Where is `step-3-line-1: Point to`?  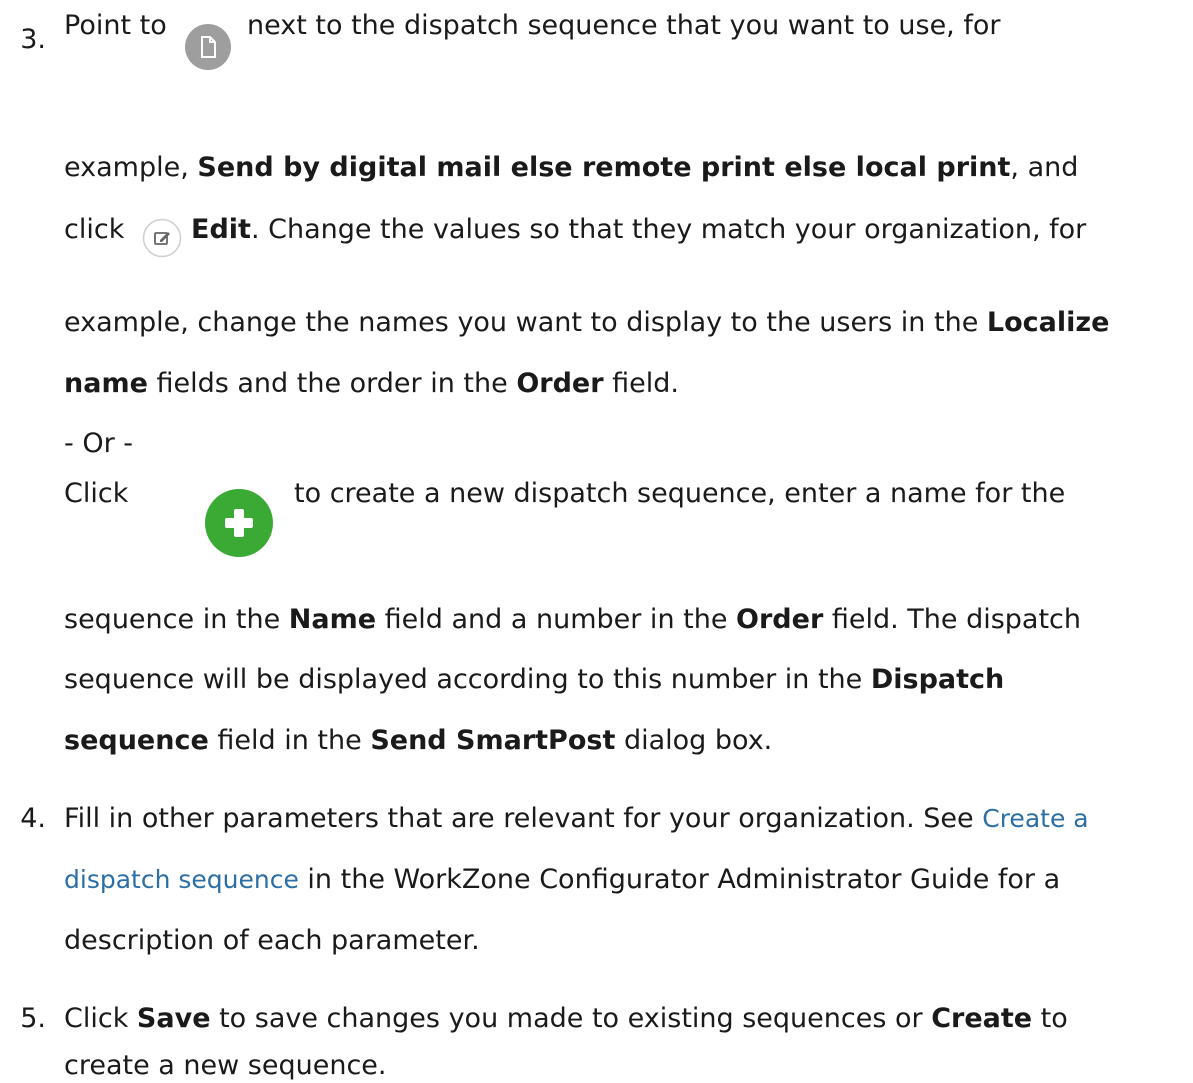
step-3-line-1: Point to is located at coordinates (115, 25).